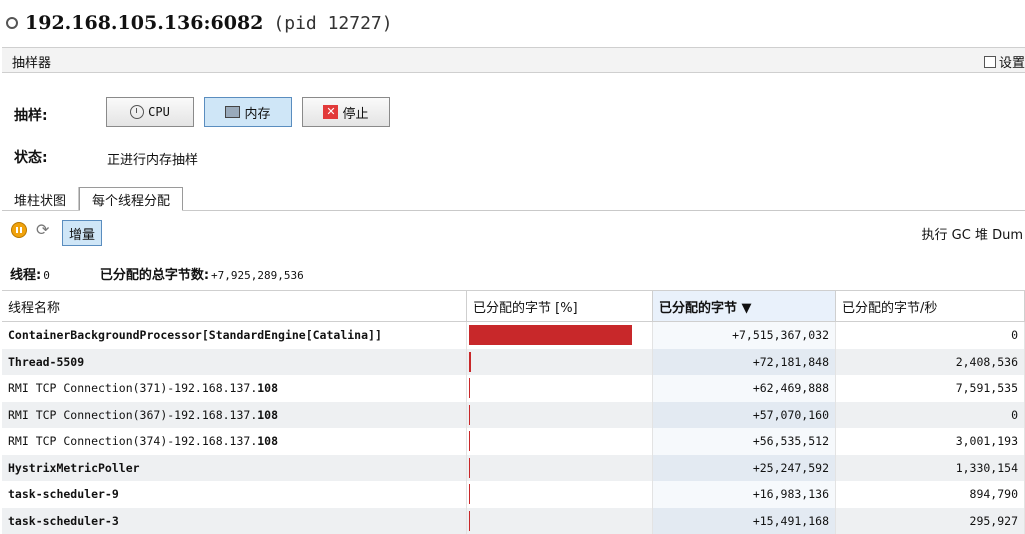  I want to click on memory-icon, so click(232, 112).